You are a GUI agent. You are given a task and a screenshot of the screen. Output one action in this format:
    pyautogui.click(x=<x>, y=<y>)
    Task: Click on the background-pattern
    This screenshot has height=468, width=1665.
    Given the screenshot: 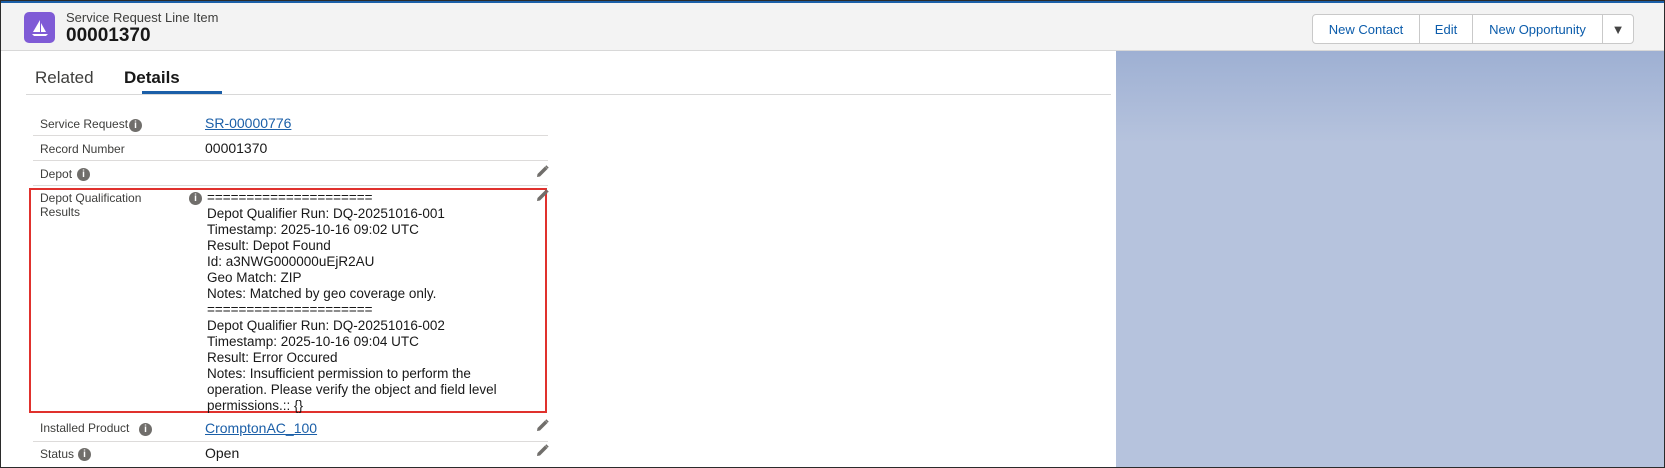 What is the action you would take?
    pyautogui.click(x=1390, y=97)
    